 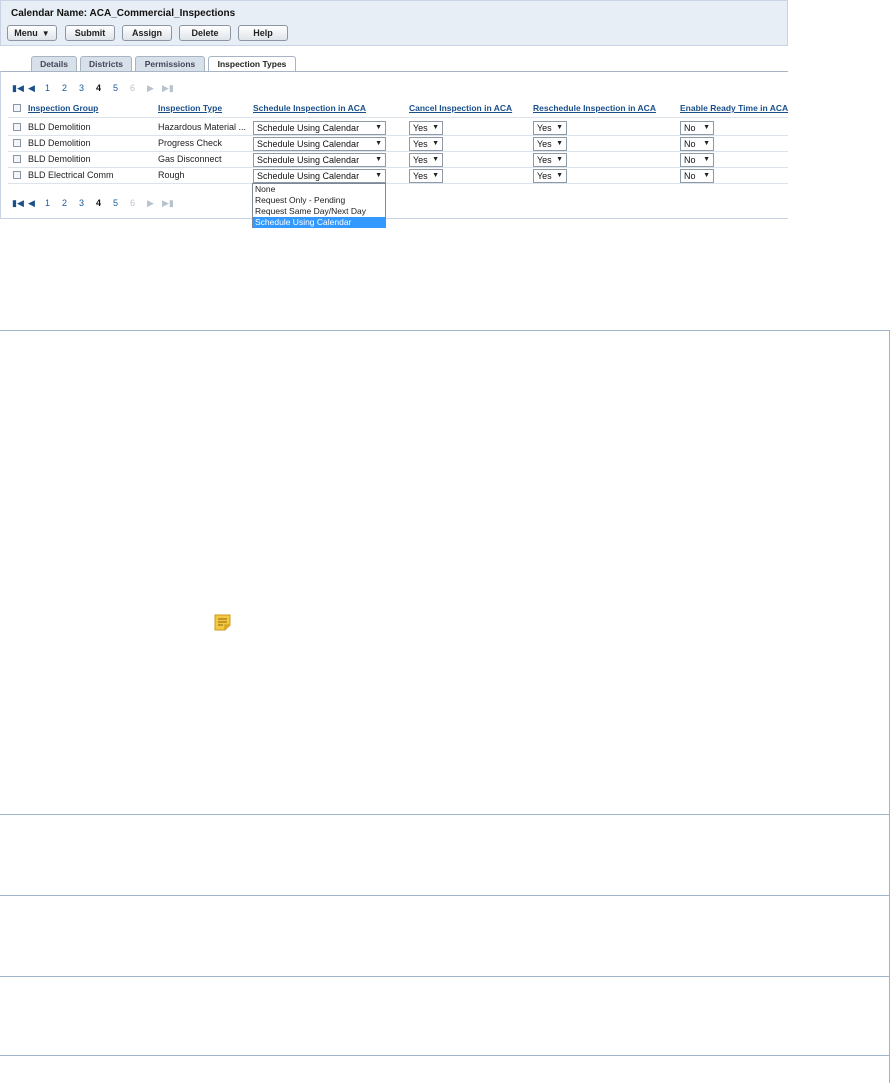 What do you see at coordinates (319, 200) in the screenshot?
I see `option-request-only-pending: Request Only - Pending` at bounding box center [319, 200].